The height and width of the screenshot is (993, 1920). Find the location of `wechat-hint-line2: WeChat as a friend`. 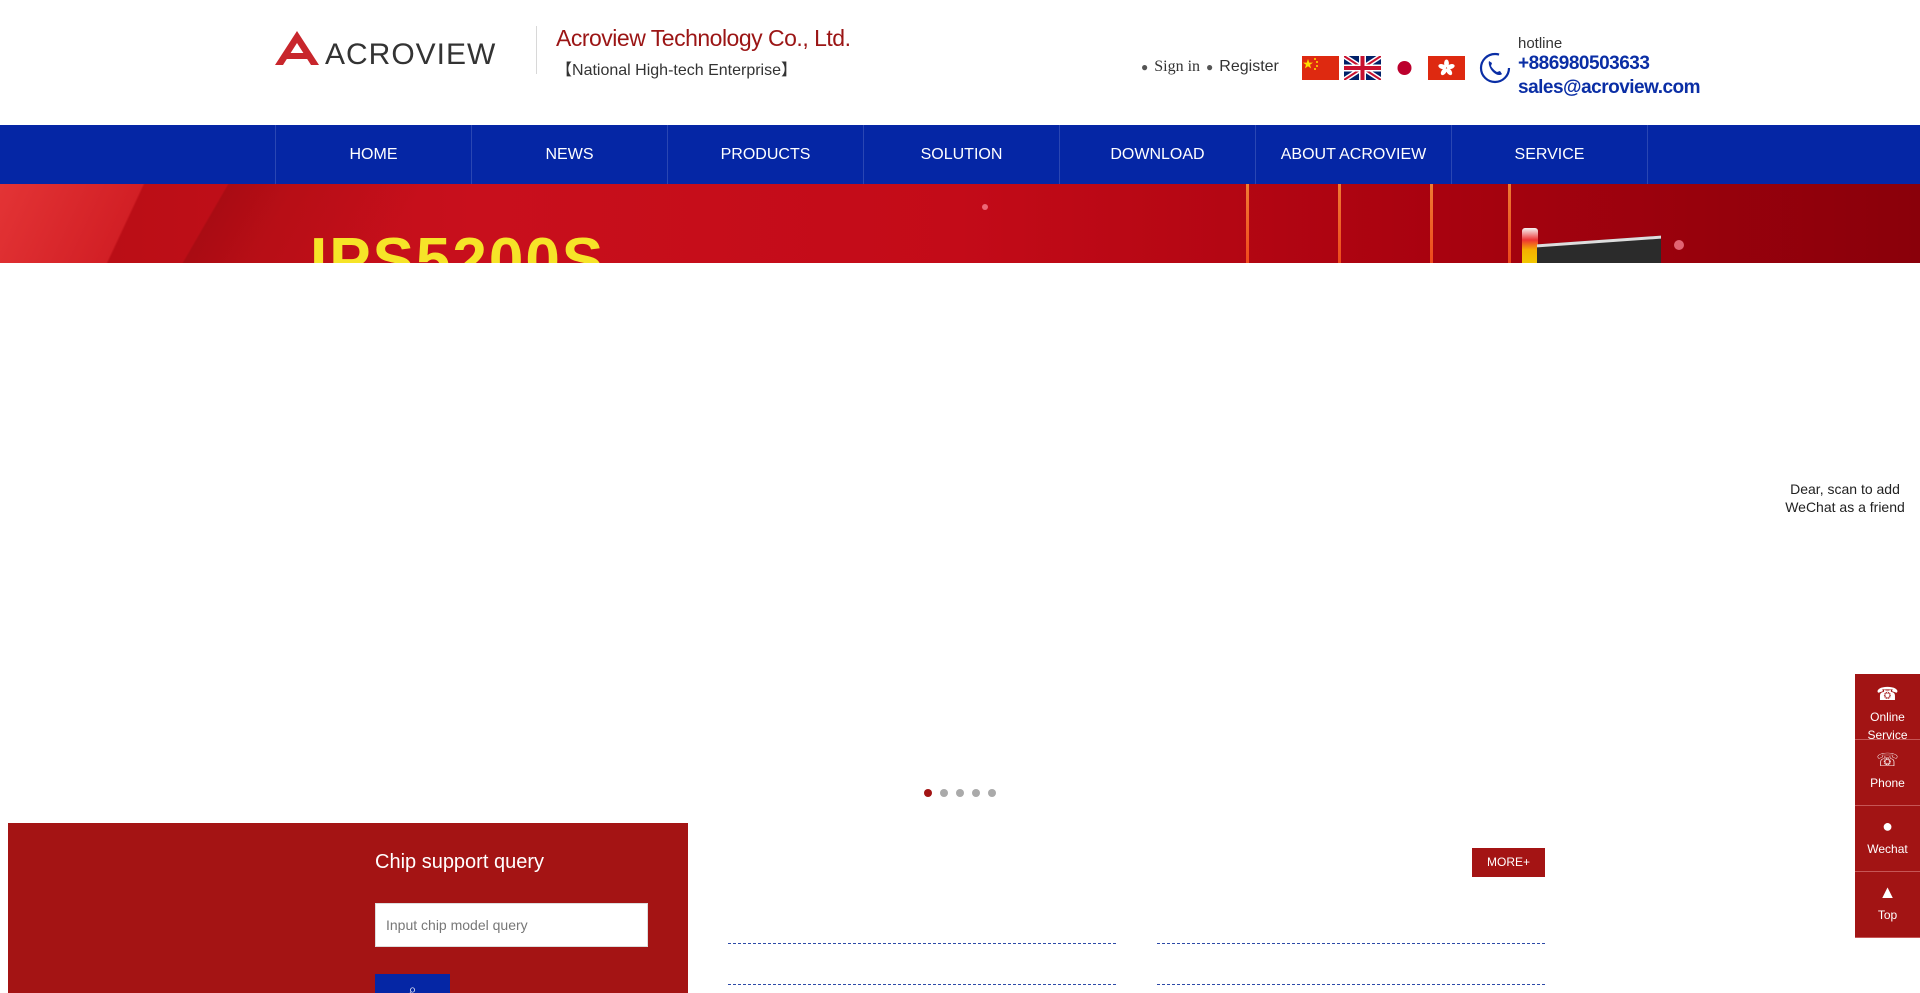

wechat-hint-line2: WeChat as a friend is located at coordinates (1845, 507).